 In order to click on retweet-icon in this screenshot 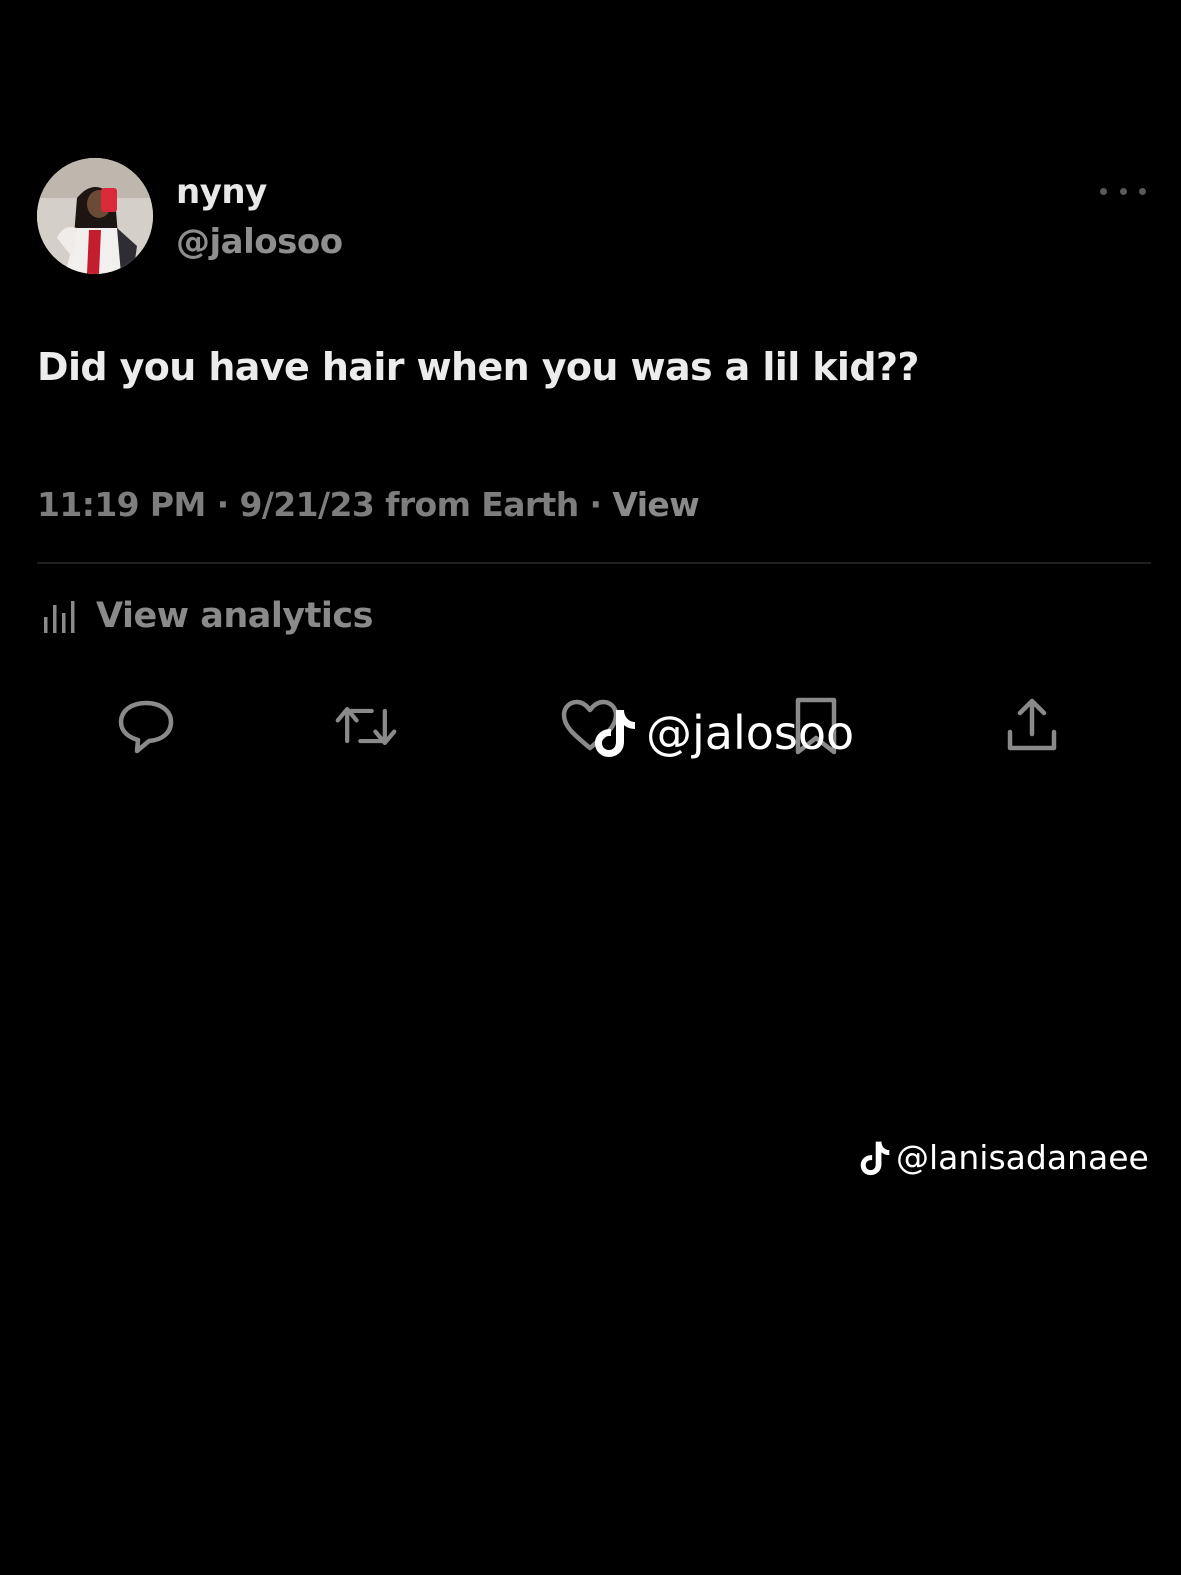, I will do `click(366, 726)`.